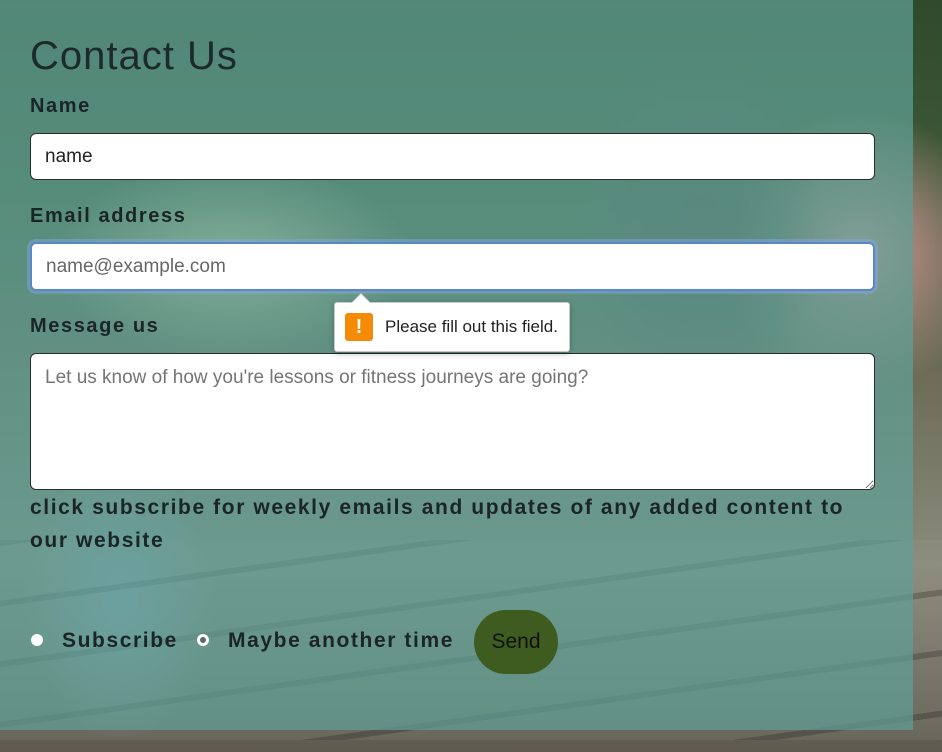 The width and height of the screenshot is (942, 752). Describe the element at coordinates (516, 642) in the screenshot. I see `send-button: Send` at that location.